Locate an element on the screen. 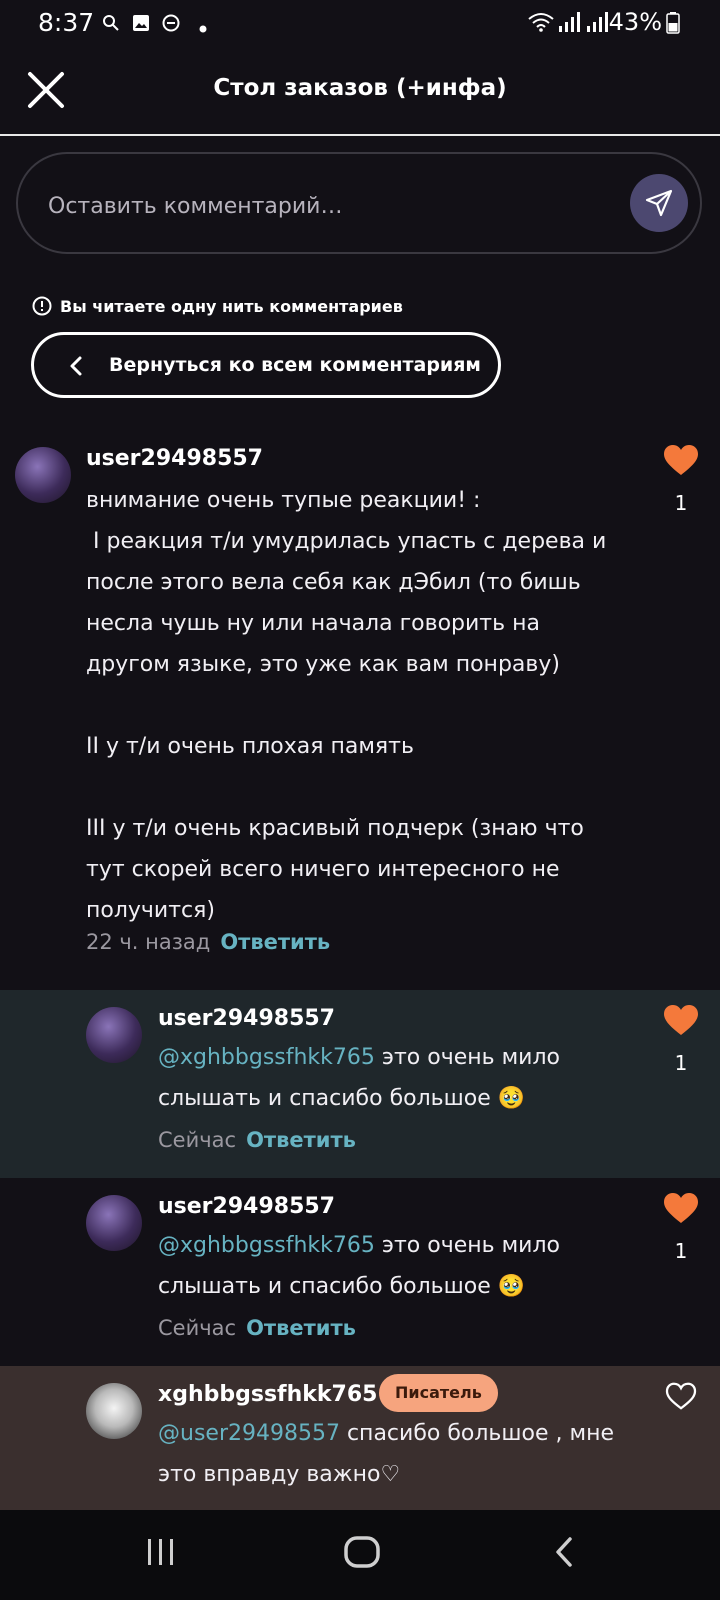 The image size is (720, 1600). notification-dot-icon is located at coordinates (203, 27).